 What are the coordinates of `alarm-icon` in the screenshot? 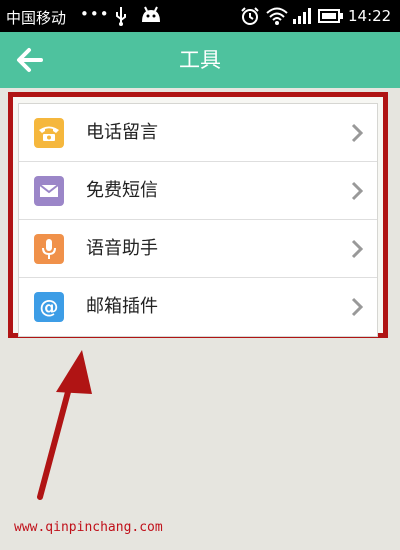 It's located at (250, 16).